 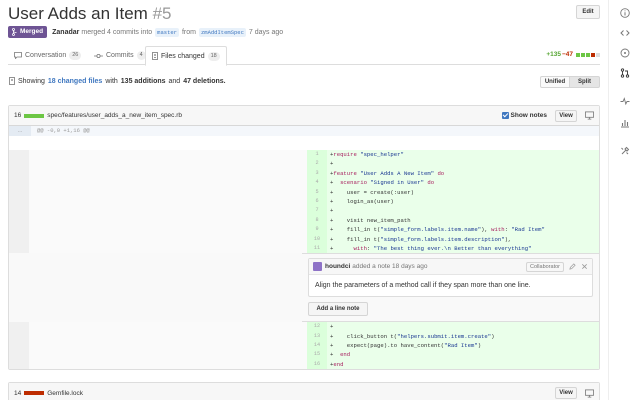 What do you see at coordinates (453, 327) in the screenshot?
I see `diff-line: 12 +` at bounding box center [453, 327].